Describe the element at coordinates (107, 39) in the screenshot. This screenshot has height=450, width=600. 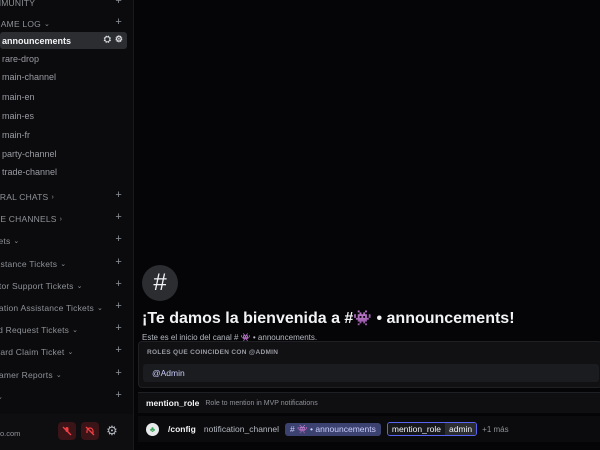
I see `invite-icon: ⛭` at that location.